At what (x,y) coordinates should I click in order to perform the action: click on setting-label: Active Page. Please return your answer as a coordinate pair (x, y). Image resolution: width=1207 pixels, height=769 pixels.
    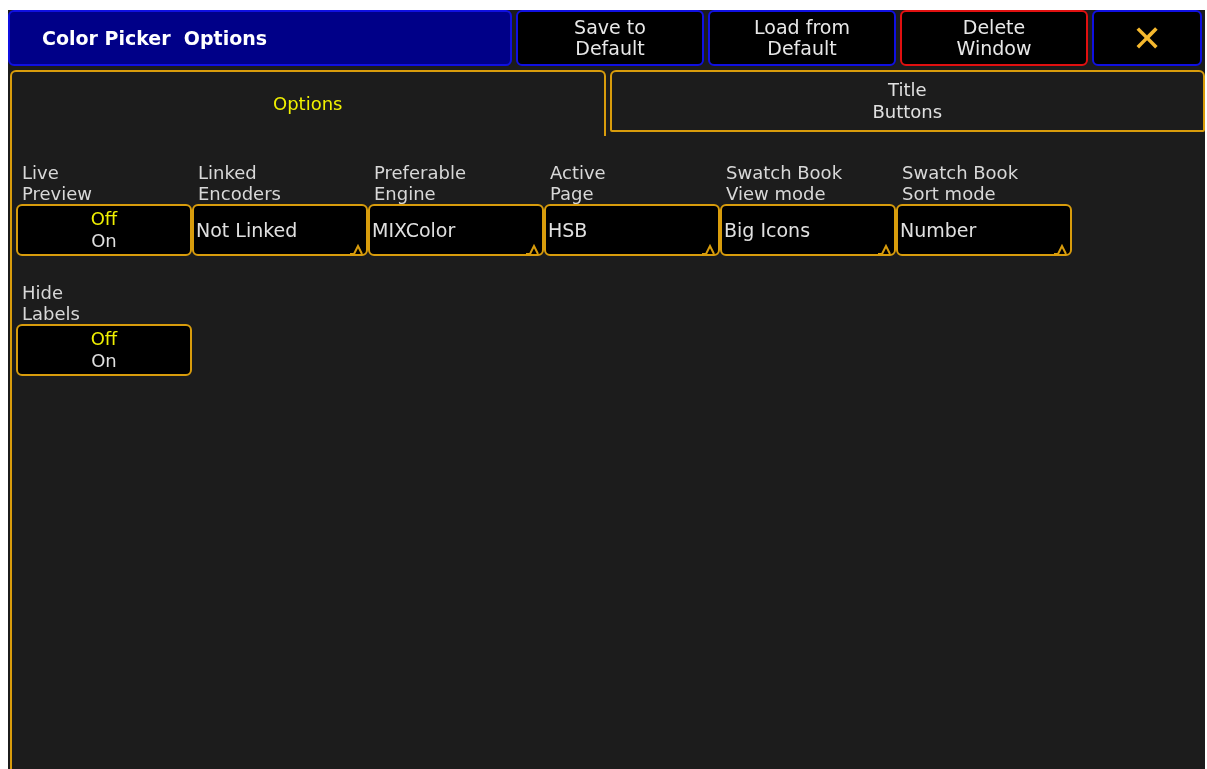
    Looking at the image, I should click on (578, 183).